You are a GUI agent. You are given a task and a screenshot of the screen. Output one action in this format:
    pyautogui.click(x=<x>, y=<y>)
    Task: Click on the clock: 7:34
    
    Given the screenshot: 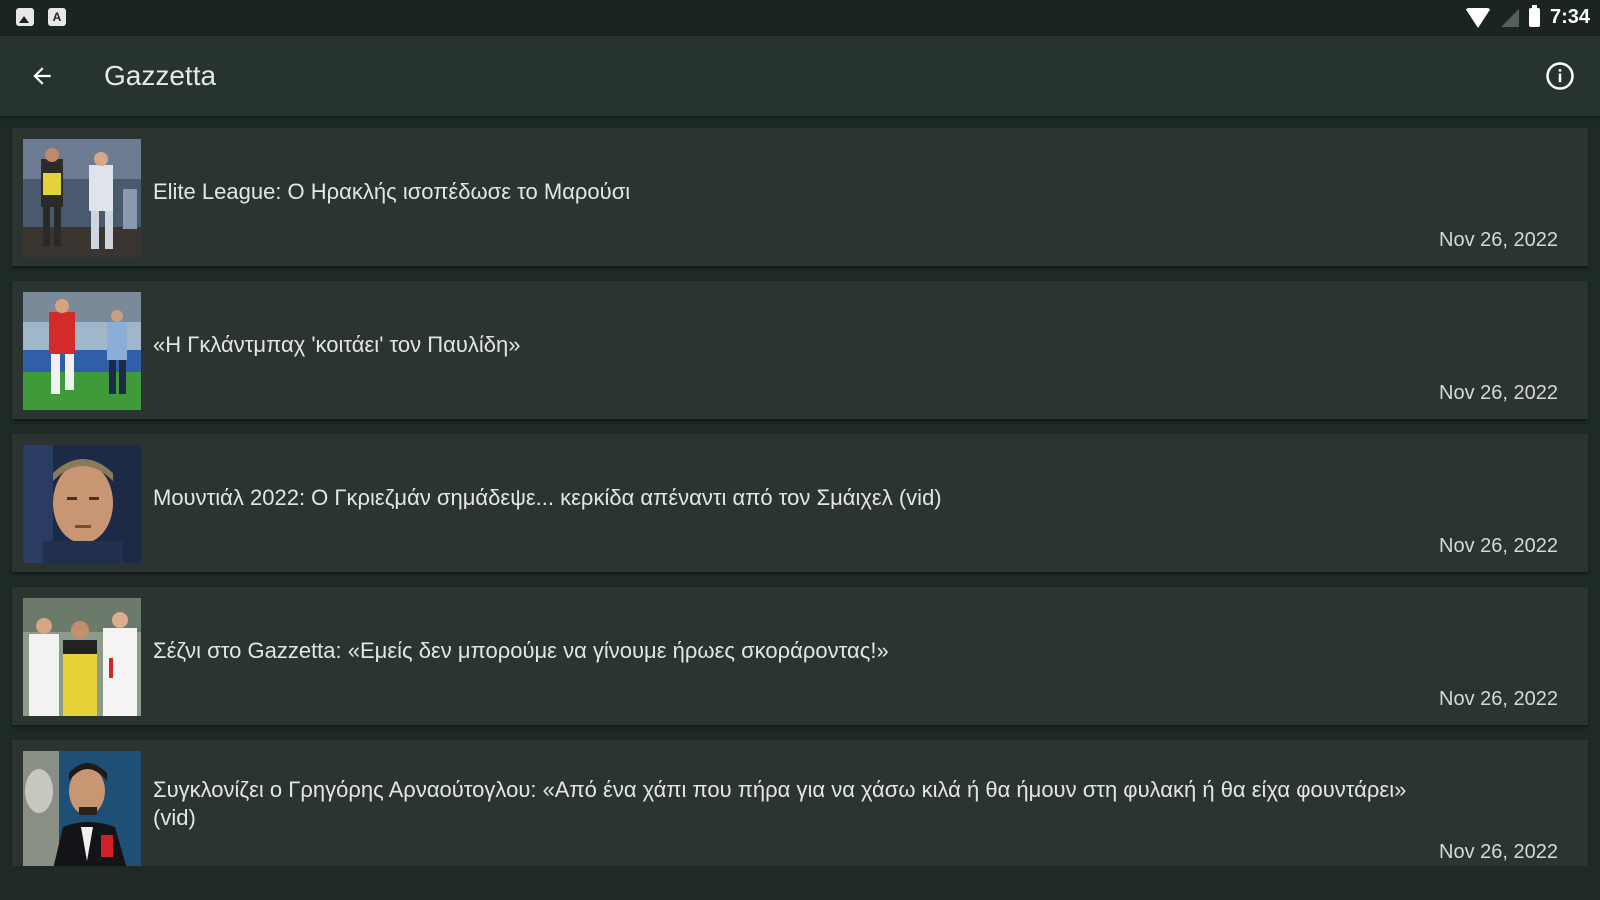 What is the action you would take?
    pyautogui.click(x=1569, y=17)
    